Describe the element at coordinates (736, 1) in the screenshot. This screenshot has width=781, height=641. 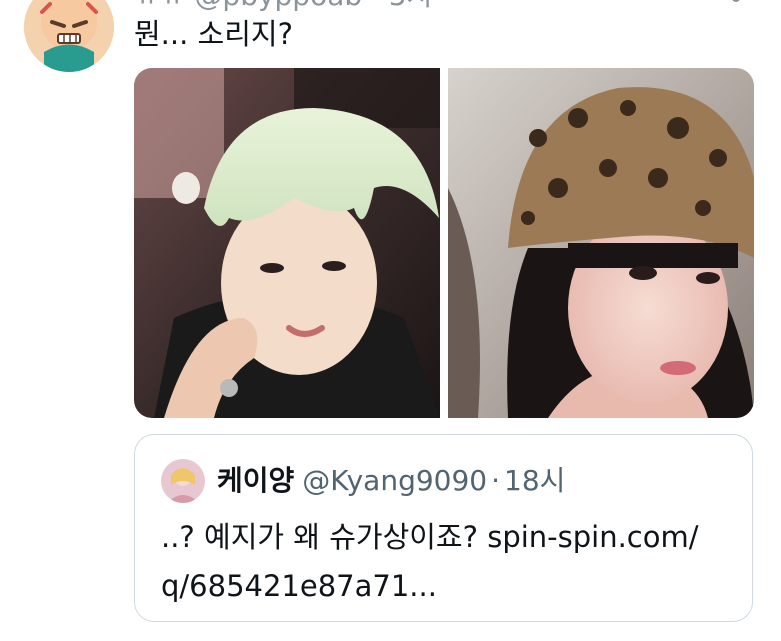
I see `more-options-icon` at that location.